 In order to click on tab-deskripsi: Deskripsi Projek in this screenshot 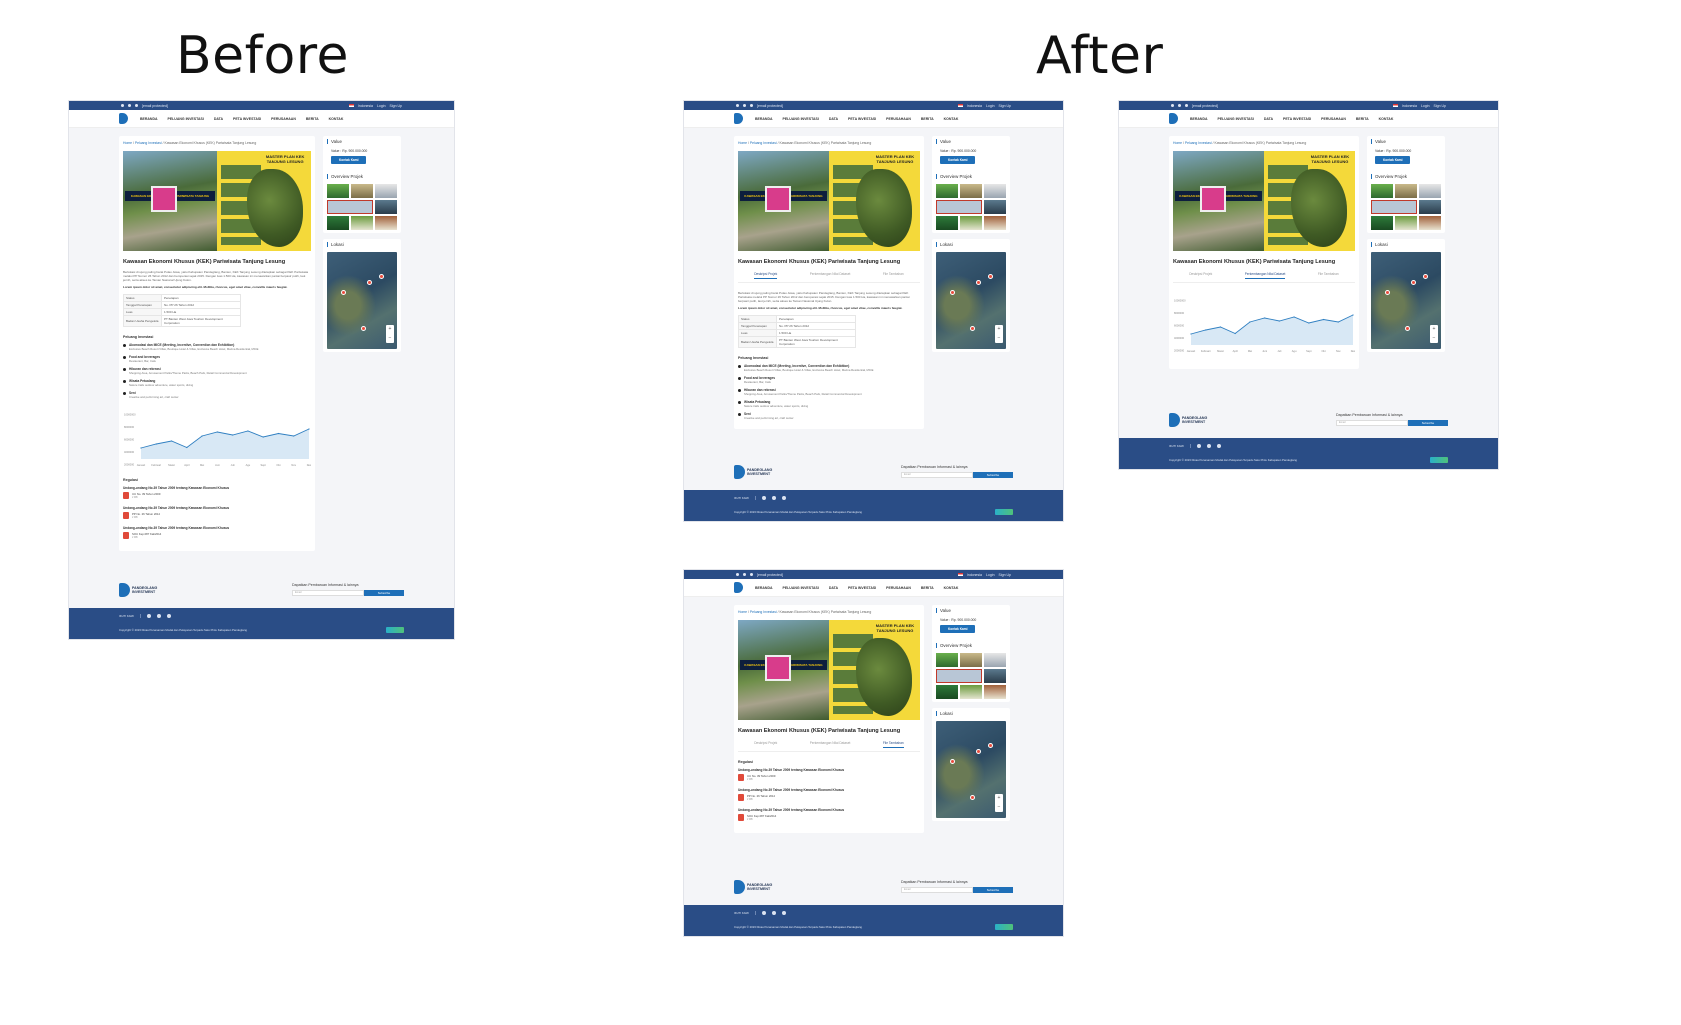, I will do `click(1200, 275)`.